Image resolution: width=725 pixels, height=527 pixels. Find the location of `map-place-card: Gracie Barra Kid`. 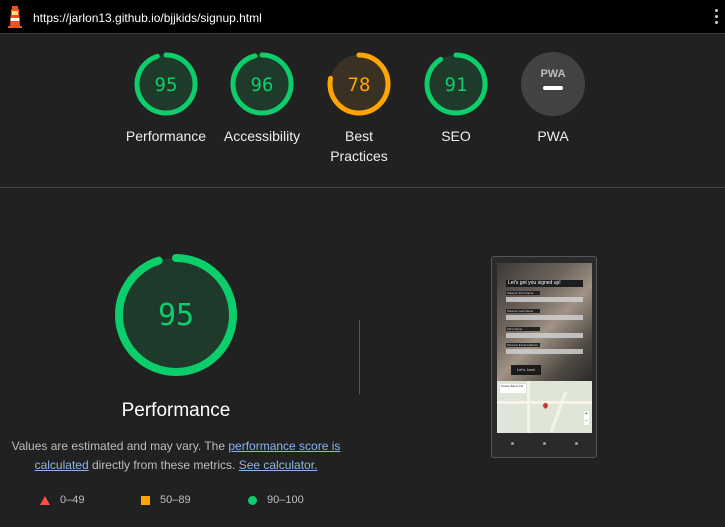

map-place-card: Gracie Barra Kid is located at coordinates (513, 388).